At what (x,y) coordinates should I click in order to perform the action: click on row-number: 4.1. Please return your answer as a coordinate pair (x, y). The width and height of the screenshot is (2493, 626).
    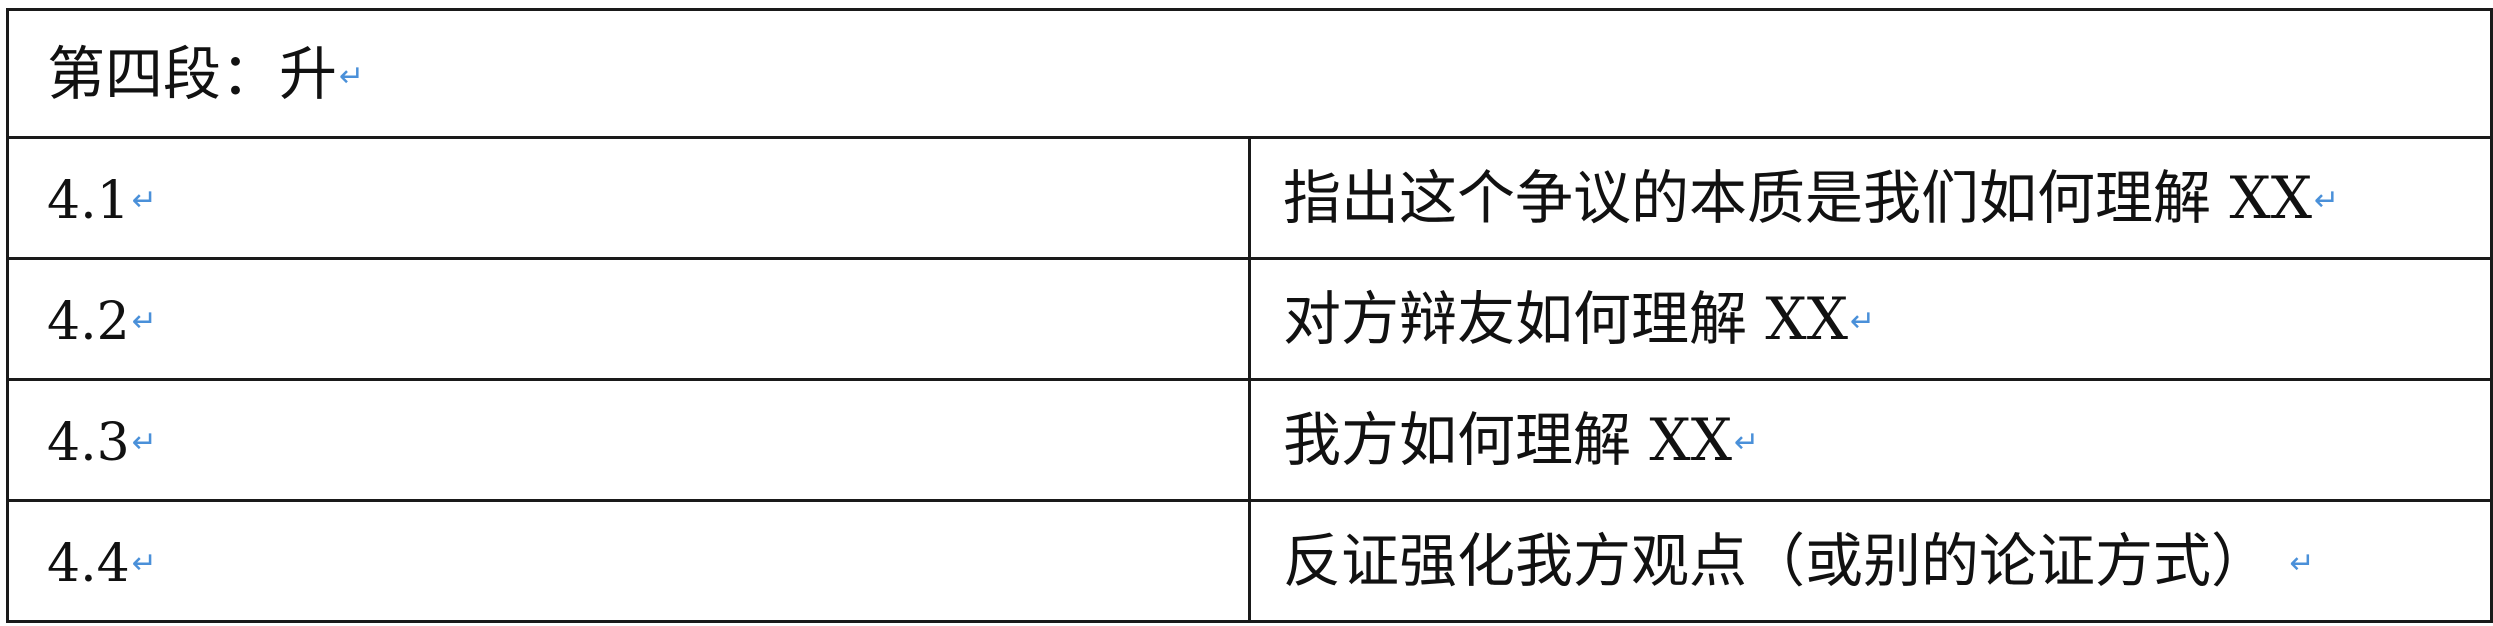
    Looking at the image, I should click on (88, 201).